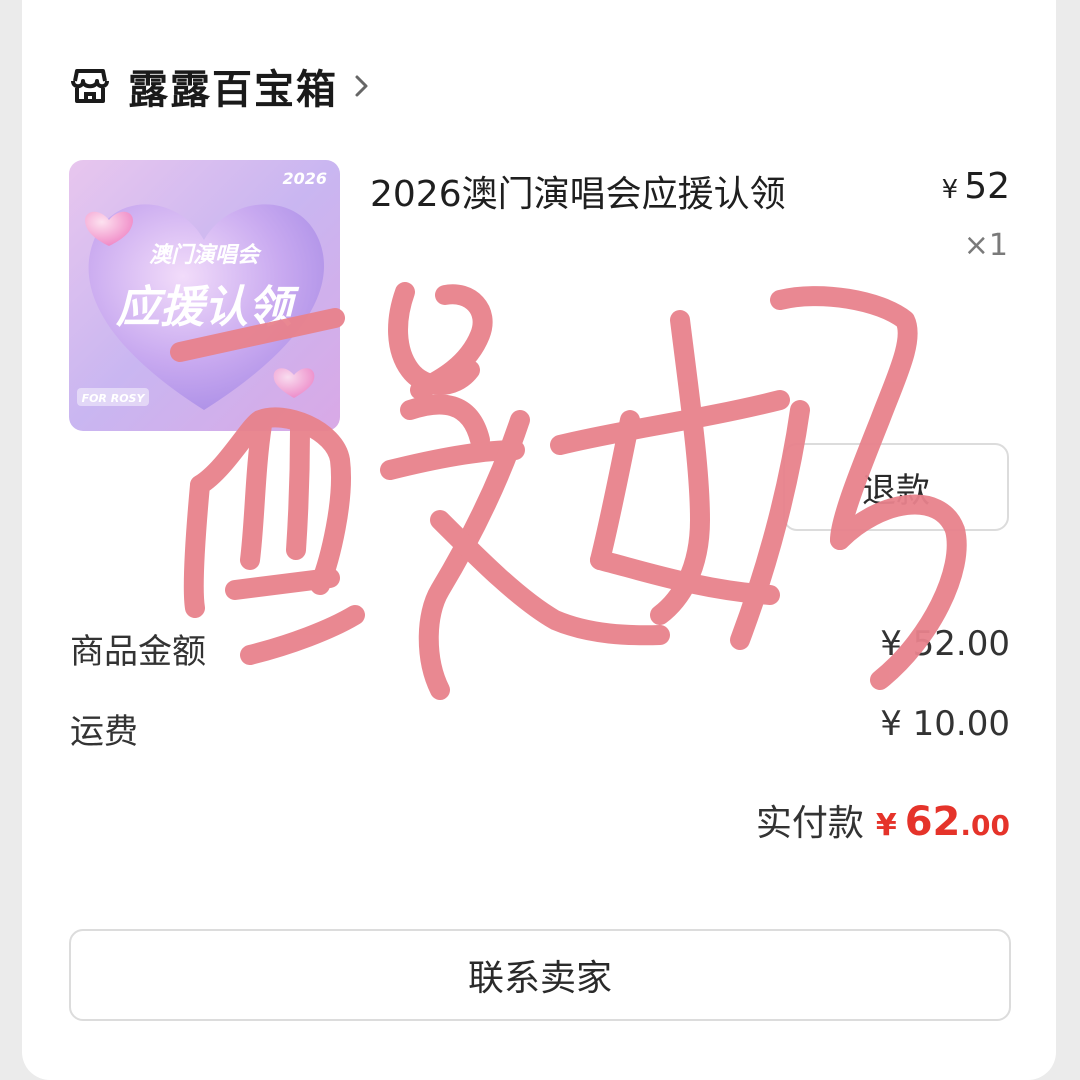 This screenshot has height=1080, width=1080. What do you see at coordinates (207, 307) in the screenshot?
I see `image-main-text: 应援认领` at bounding box center [207, 307].